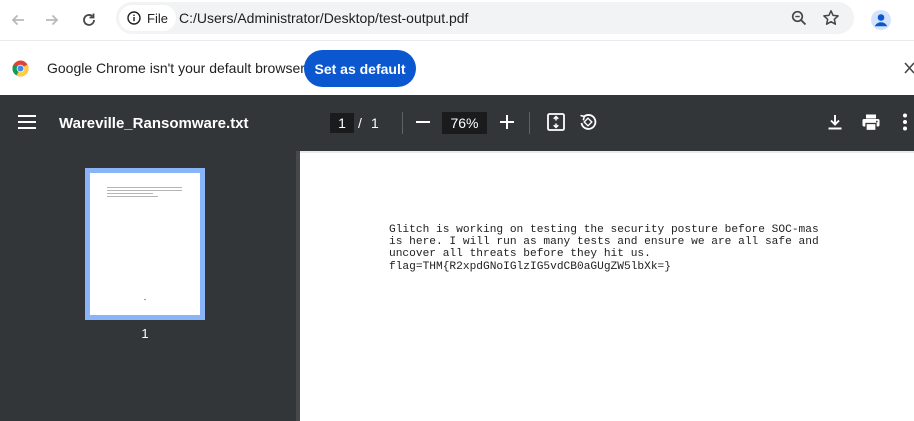  I want to click on rotate-button, so click(588, 122).